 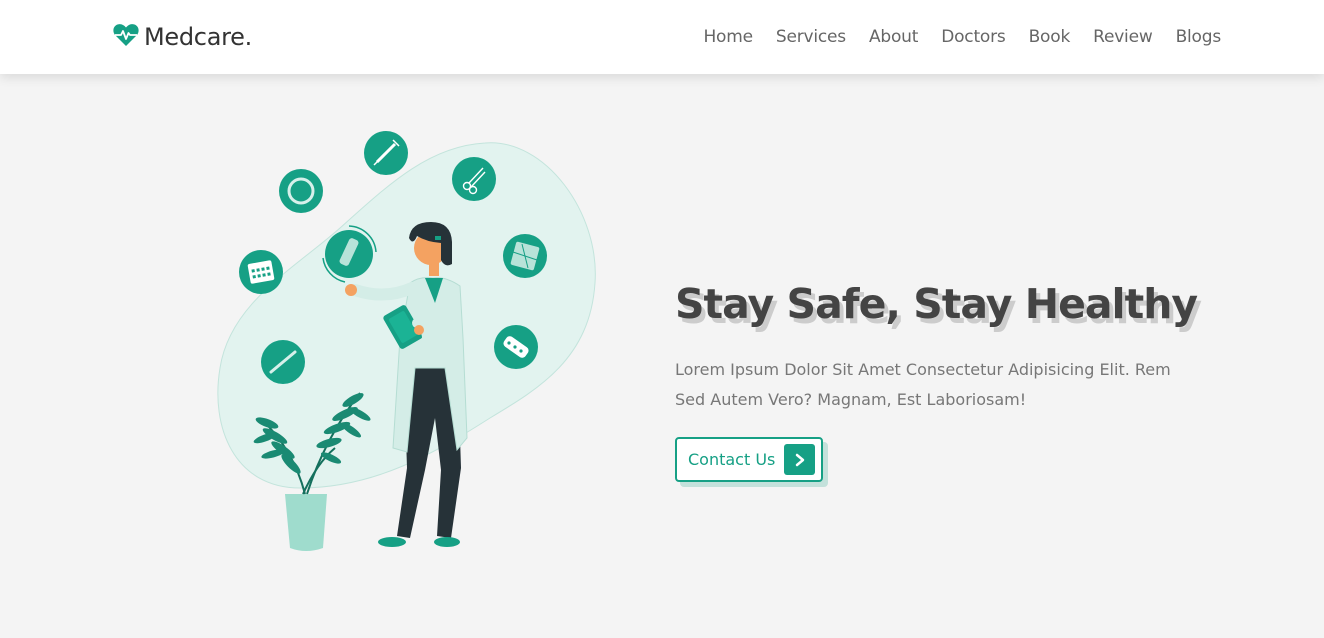 What do you see at coordinates (386, 153) in the screenshot?
I see `syringe-icon` at bounding box center [386, 153].